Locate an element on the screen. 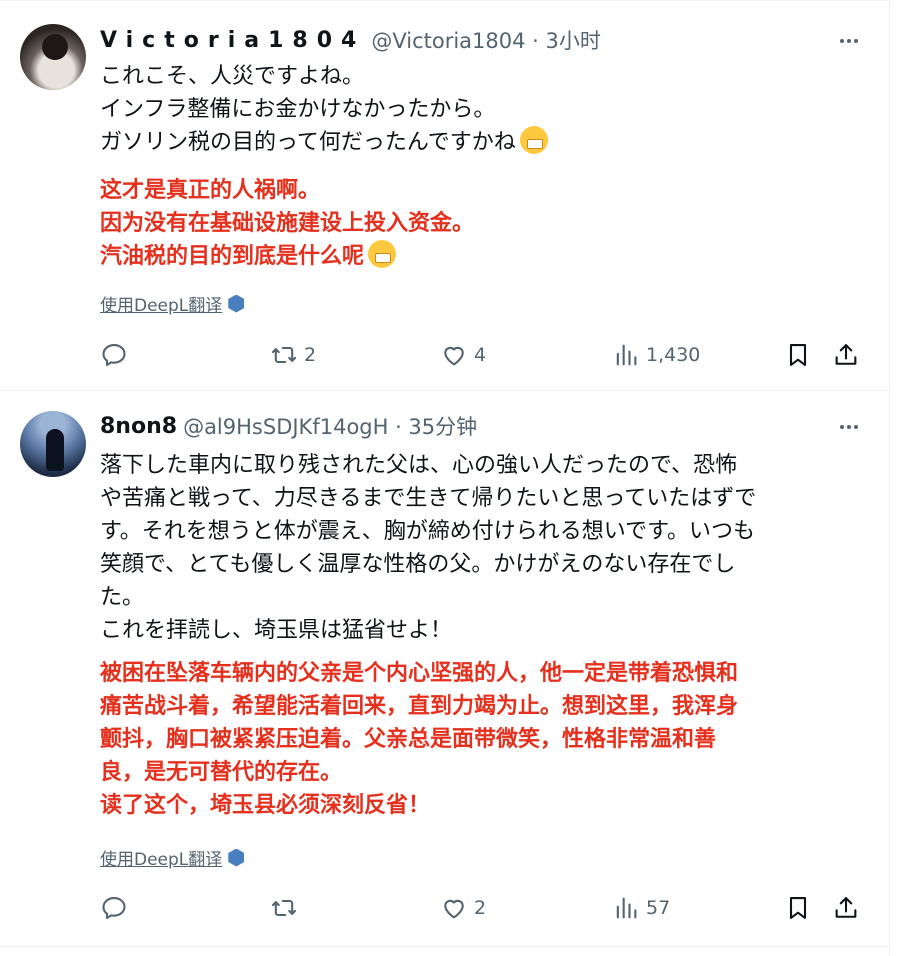 This screenshot has height=956, width=899. translation-line-content: 汽油税的目的到底是什么呢 is located at coordinates (232, 256).